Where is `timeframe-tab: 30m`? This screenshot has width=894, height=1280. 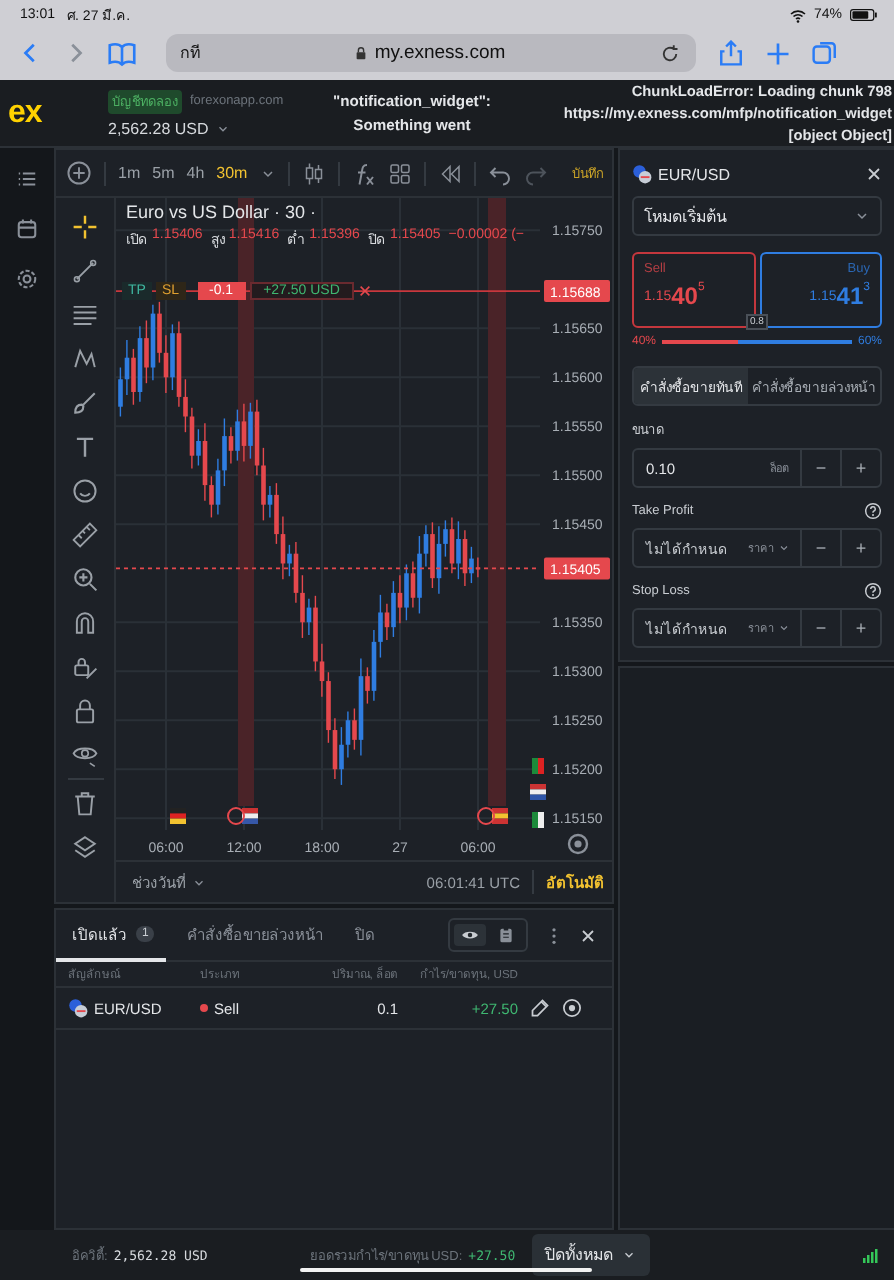
timeframe-tab: 30m is located at coordinates (232, 173).